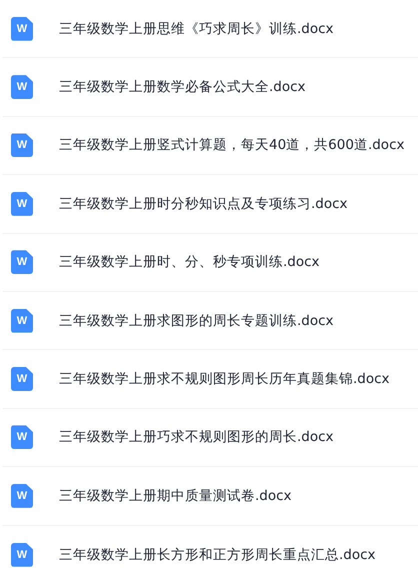  Describe the element at coordinates (196, 321) in the screenshot. I see `file-name: 三年级数学上册求图形的周长专题训练.docx` at that location.